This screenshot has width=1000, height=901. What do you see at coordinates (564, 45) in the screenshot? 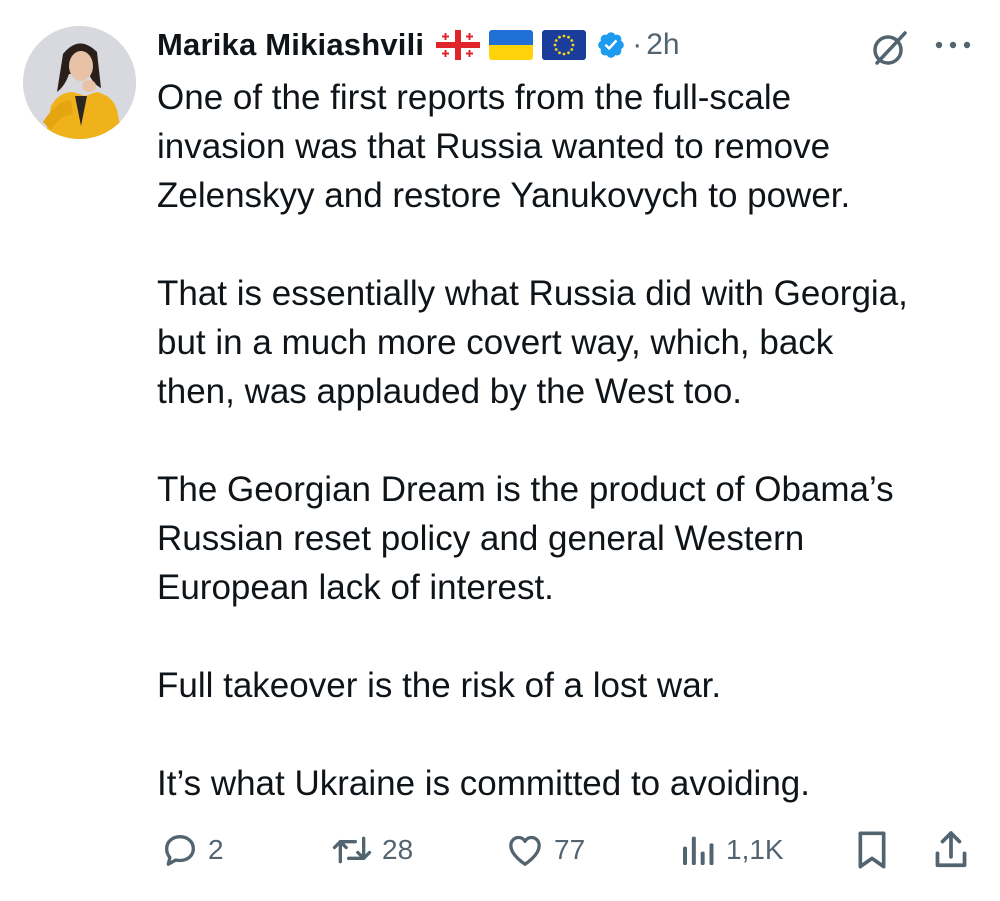
I see `eu-flag-icon` at bounding box center [564, 45].